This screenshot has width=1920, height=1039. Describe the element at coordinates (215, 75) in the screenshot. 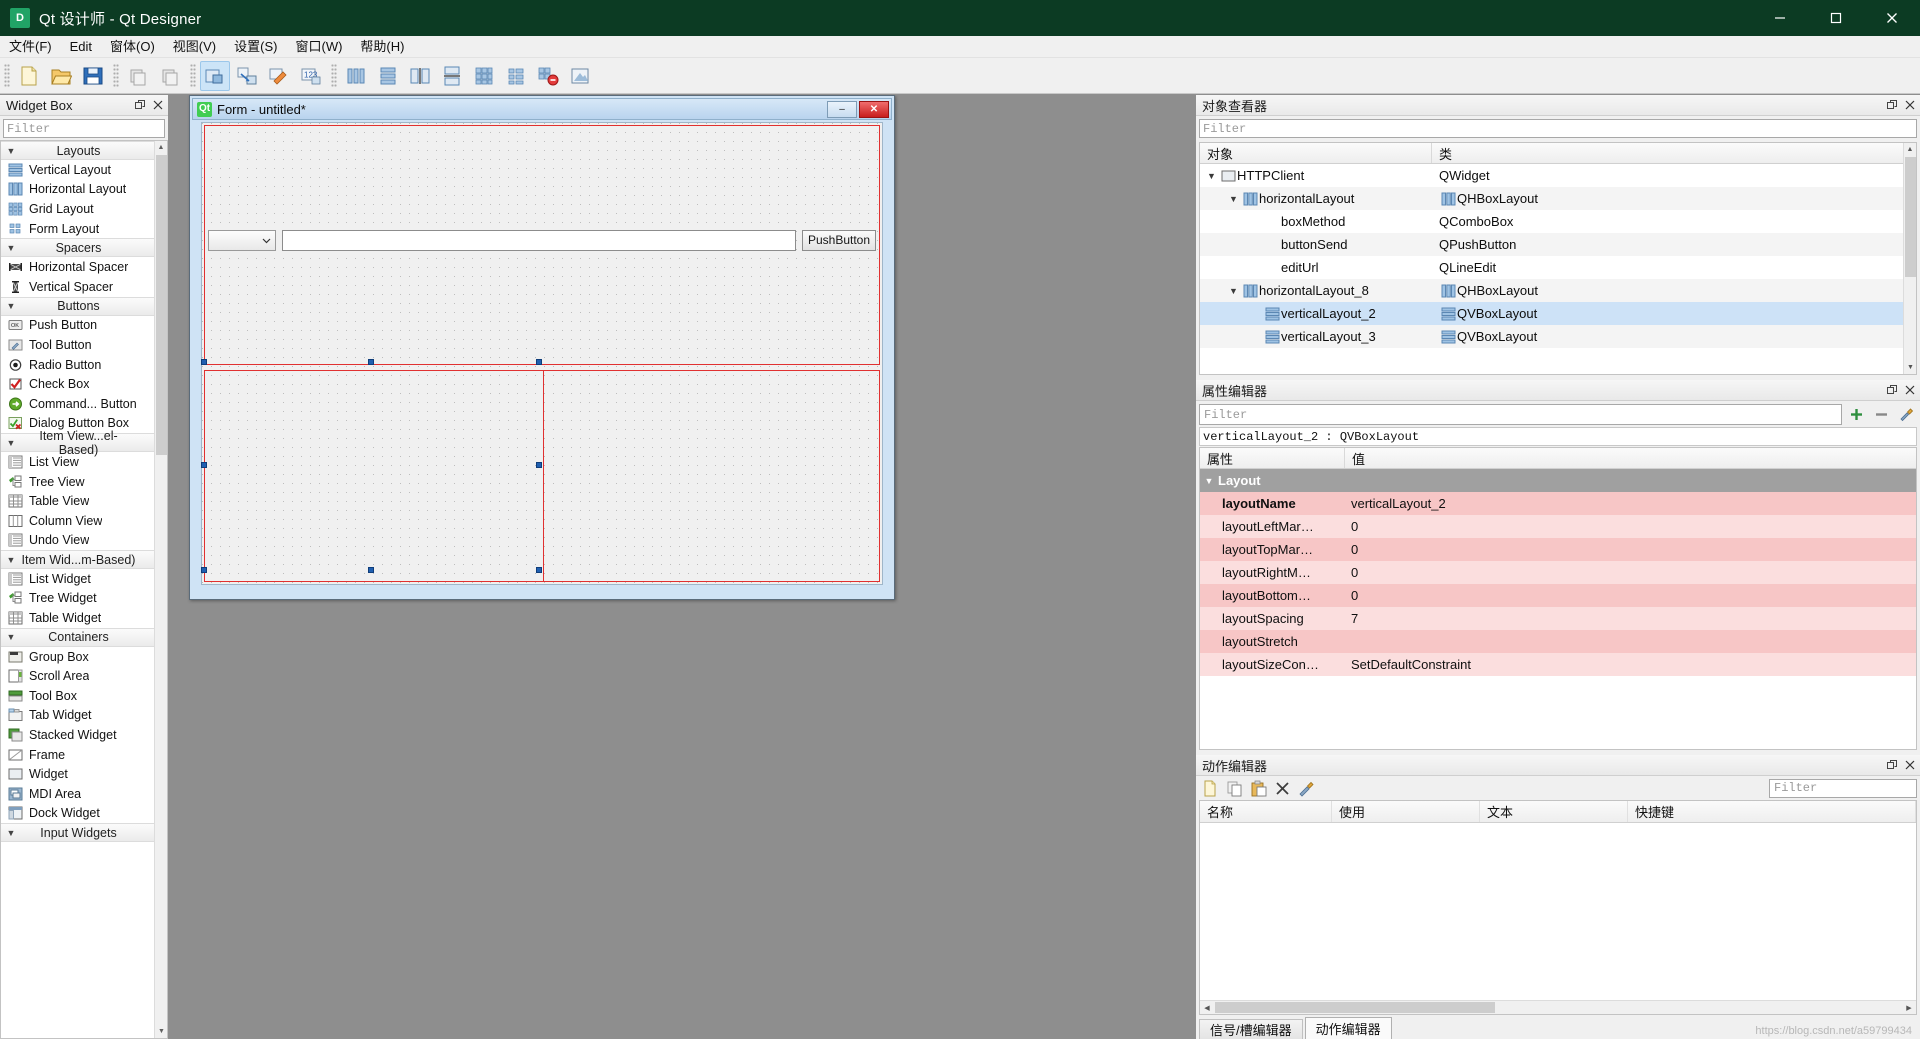

I see `edit-widgets-icon` at that location.